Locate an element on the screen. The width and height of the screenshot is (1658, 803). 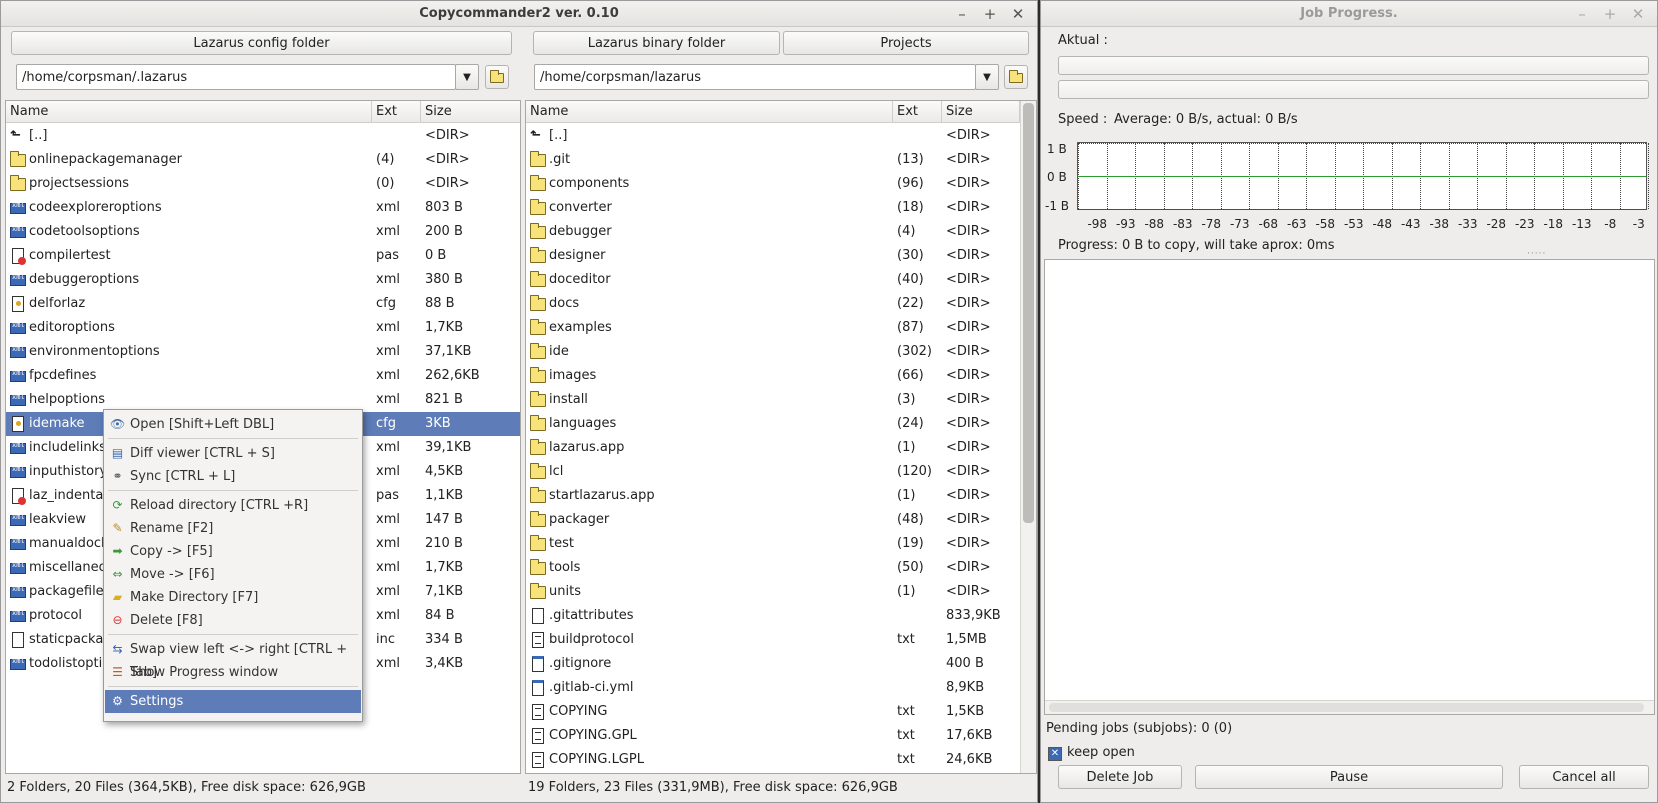
pause-button: Pause is located at coordinates (1349, 777).